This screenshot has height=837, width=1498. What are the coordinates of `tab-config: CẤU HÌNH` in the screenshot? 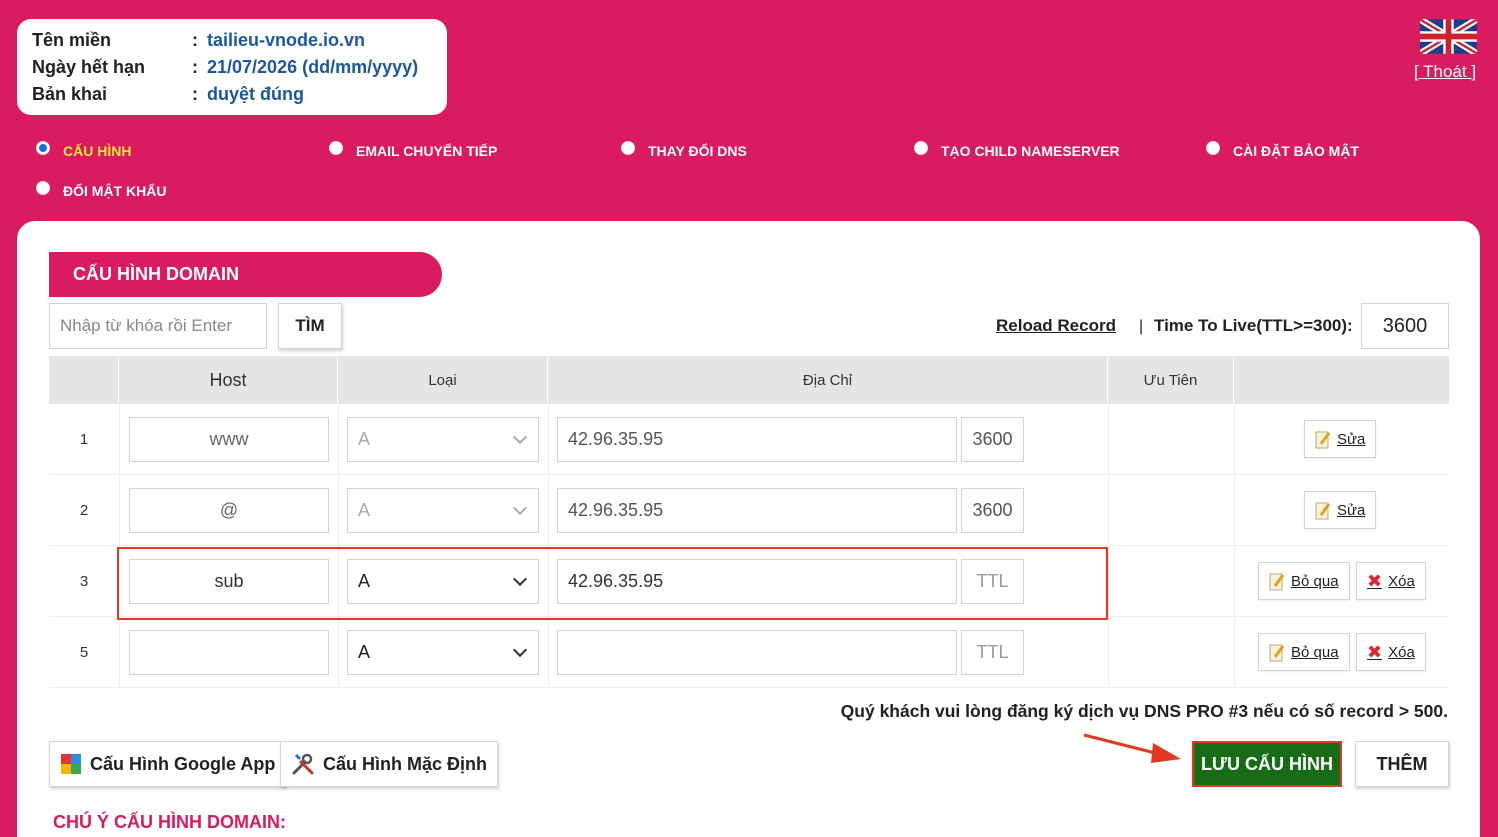 It's located at (84, 150).